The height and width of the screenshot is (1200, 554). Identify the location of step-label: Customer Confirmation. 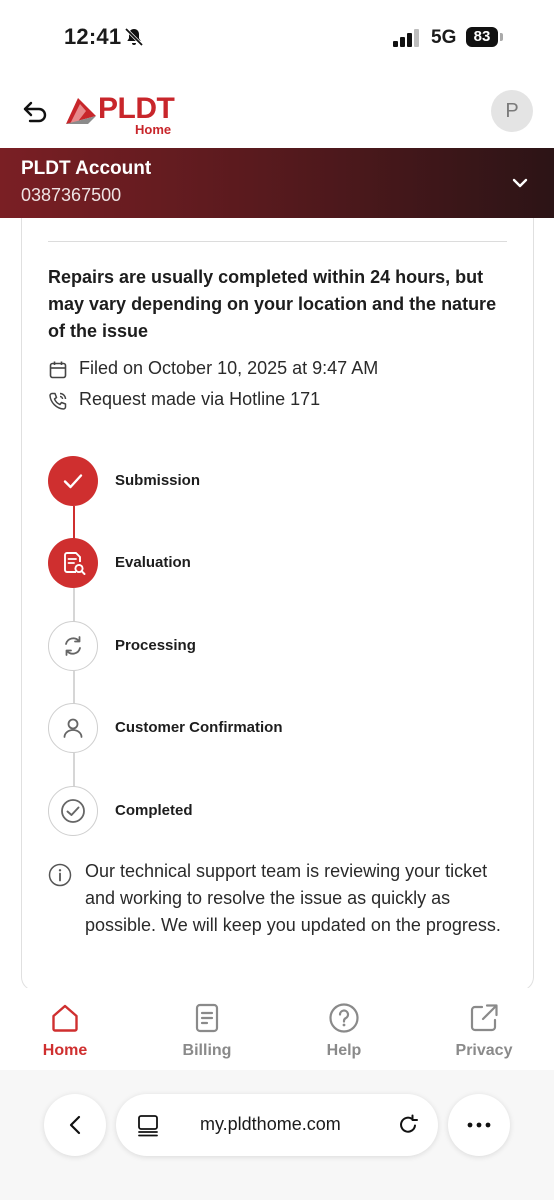
(199, 727).